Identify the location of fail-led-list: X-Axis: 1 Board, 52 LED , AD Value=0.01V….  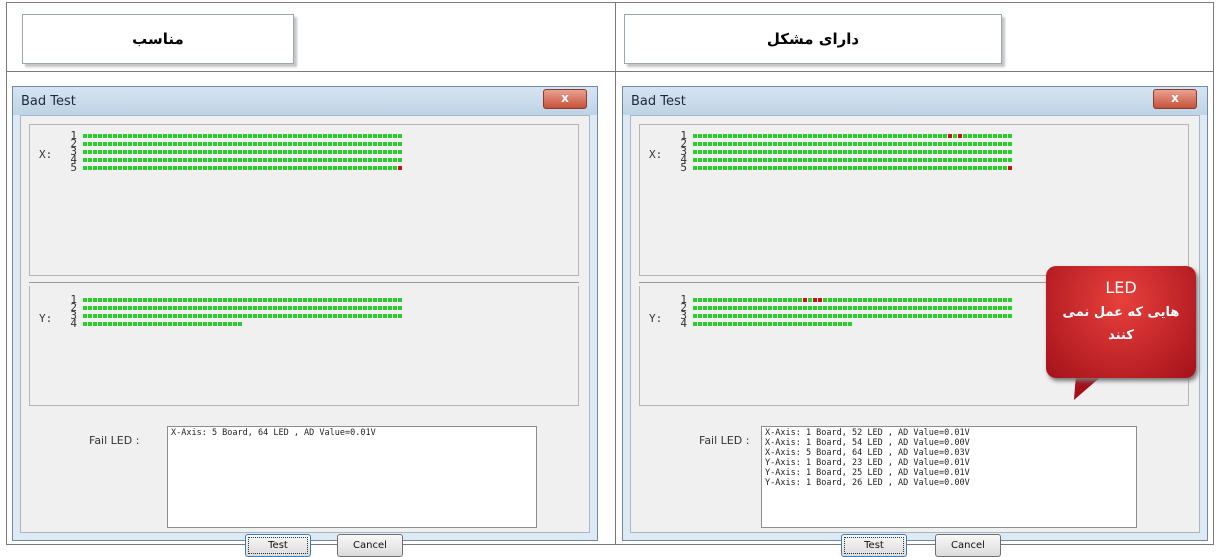
(949, 477).